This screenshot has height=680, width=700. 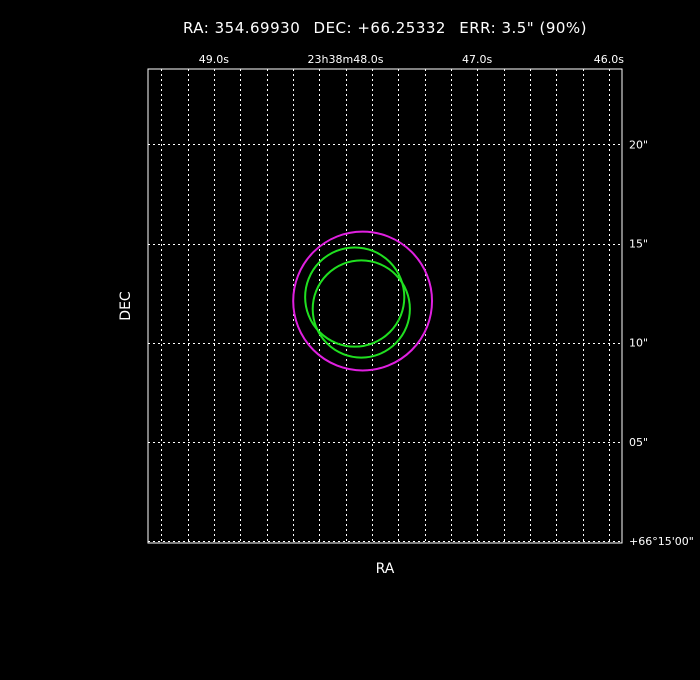 I want to click on x-tick-label: 47.0s, so click(x=477, y=59).